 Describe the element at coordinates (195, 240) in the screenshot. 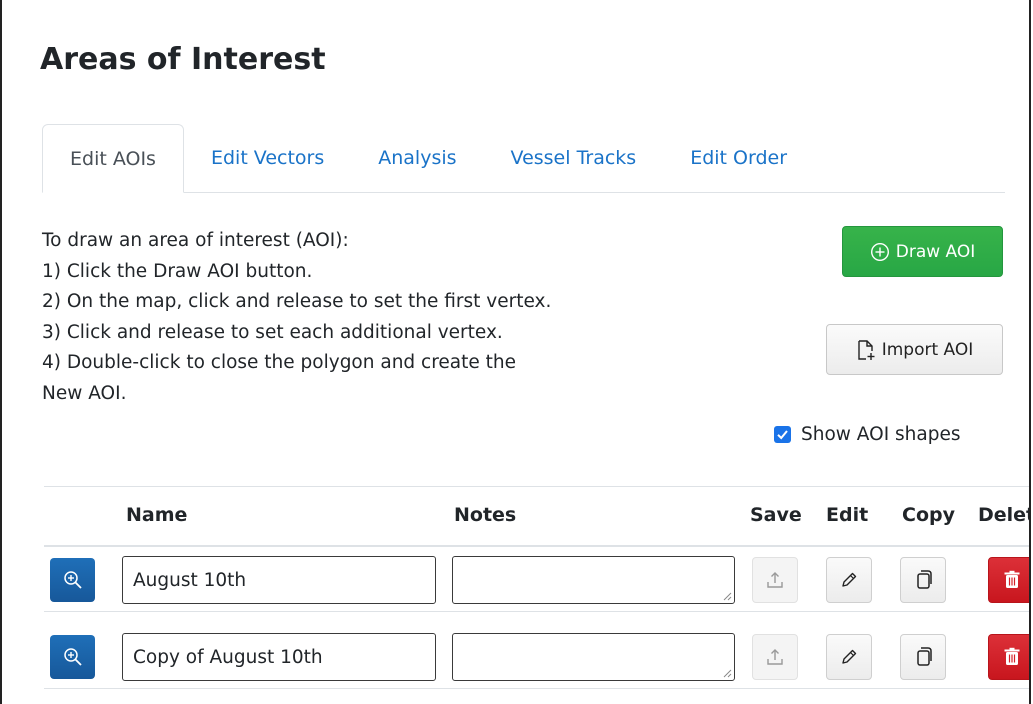

I see `instruction-line: To draw an area of interest (AOI):` at that location.